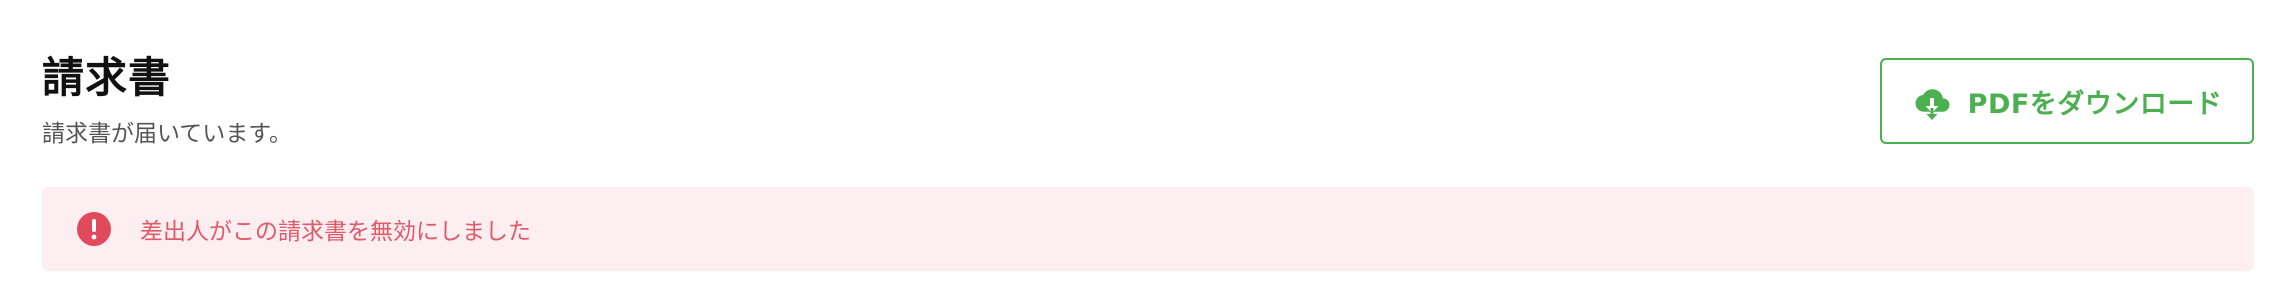  What do you see at coordinates (2095, 104) in the screenshot?
I see `download-pdf-label: PDFをダウンロード` at bounding box center [2095, 104].